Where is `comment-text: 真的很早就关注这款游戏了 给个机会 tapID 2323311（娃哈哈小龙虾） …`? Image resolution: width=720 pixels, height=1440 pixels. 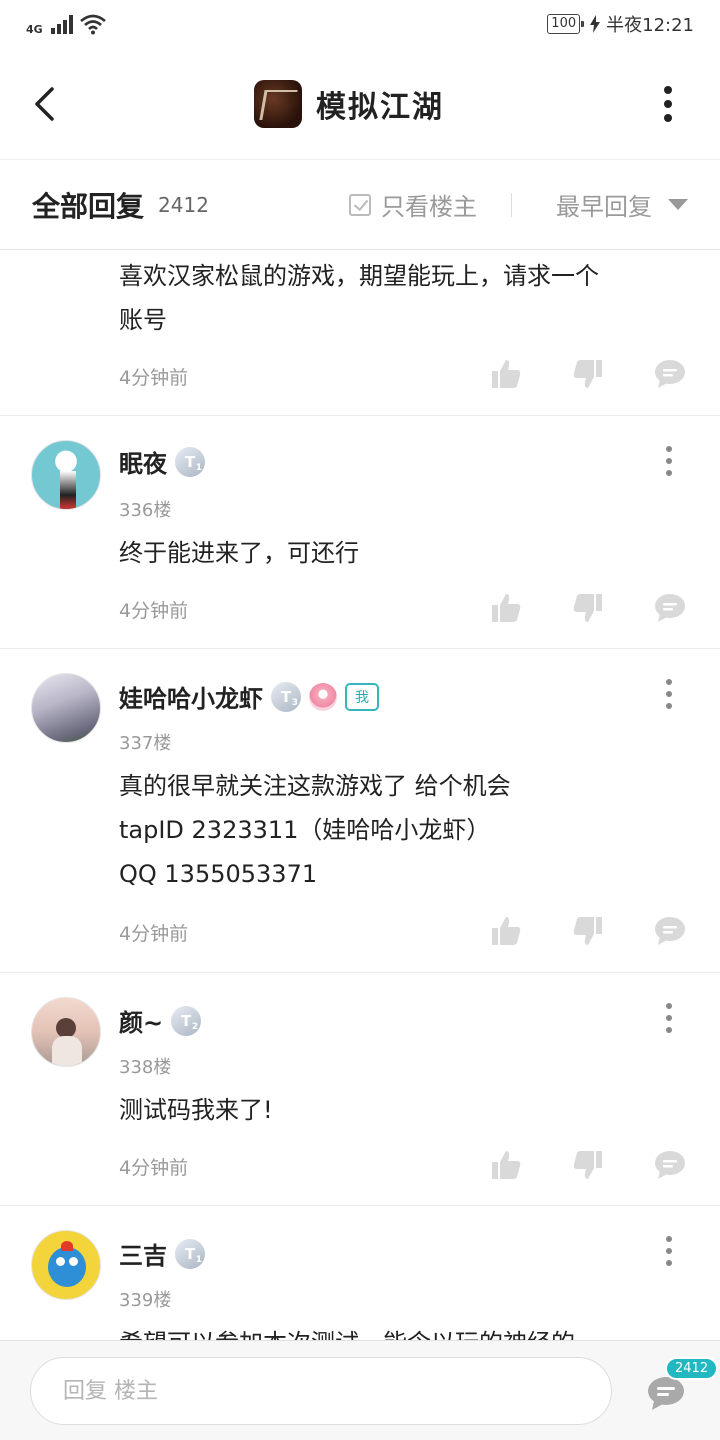 comment-text: 真的很早就关注这款游戏了 给个机会 tapID 2323311（娃哈哈小龙虾） … is located at coordinates (315, 830).